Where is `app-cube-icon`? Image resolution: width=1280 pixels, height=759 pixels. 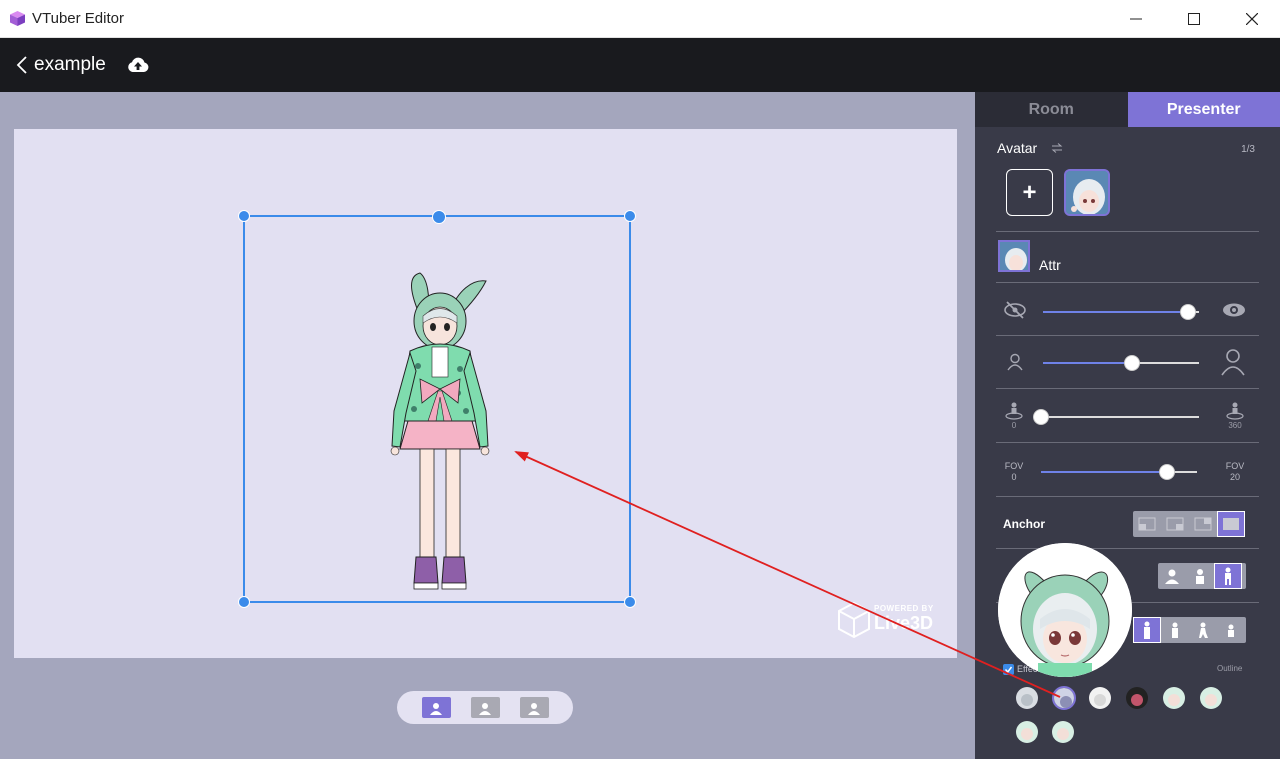
app-cube-icon is located at coordinates (17, 18).